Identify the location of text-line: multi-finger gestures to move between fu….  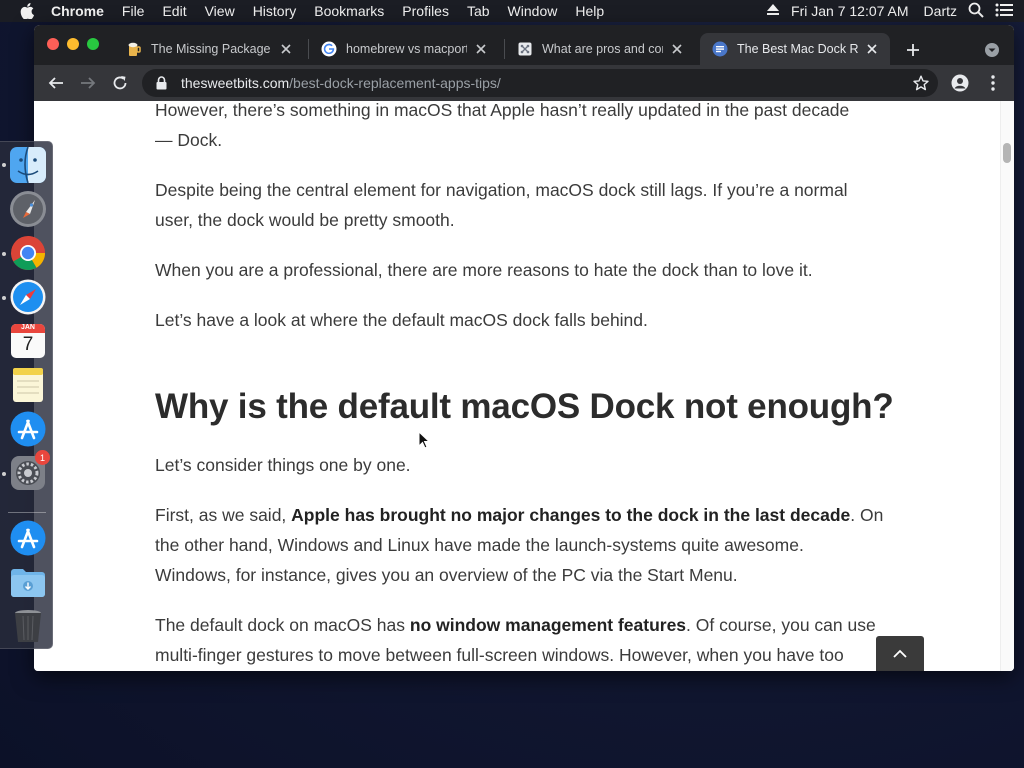
(499, 655).